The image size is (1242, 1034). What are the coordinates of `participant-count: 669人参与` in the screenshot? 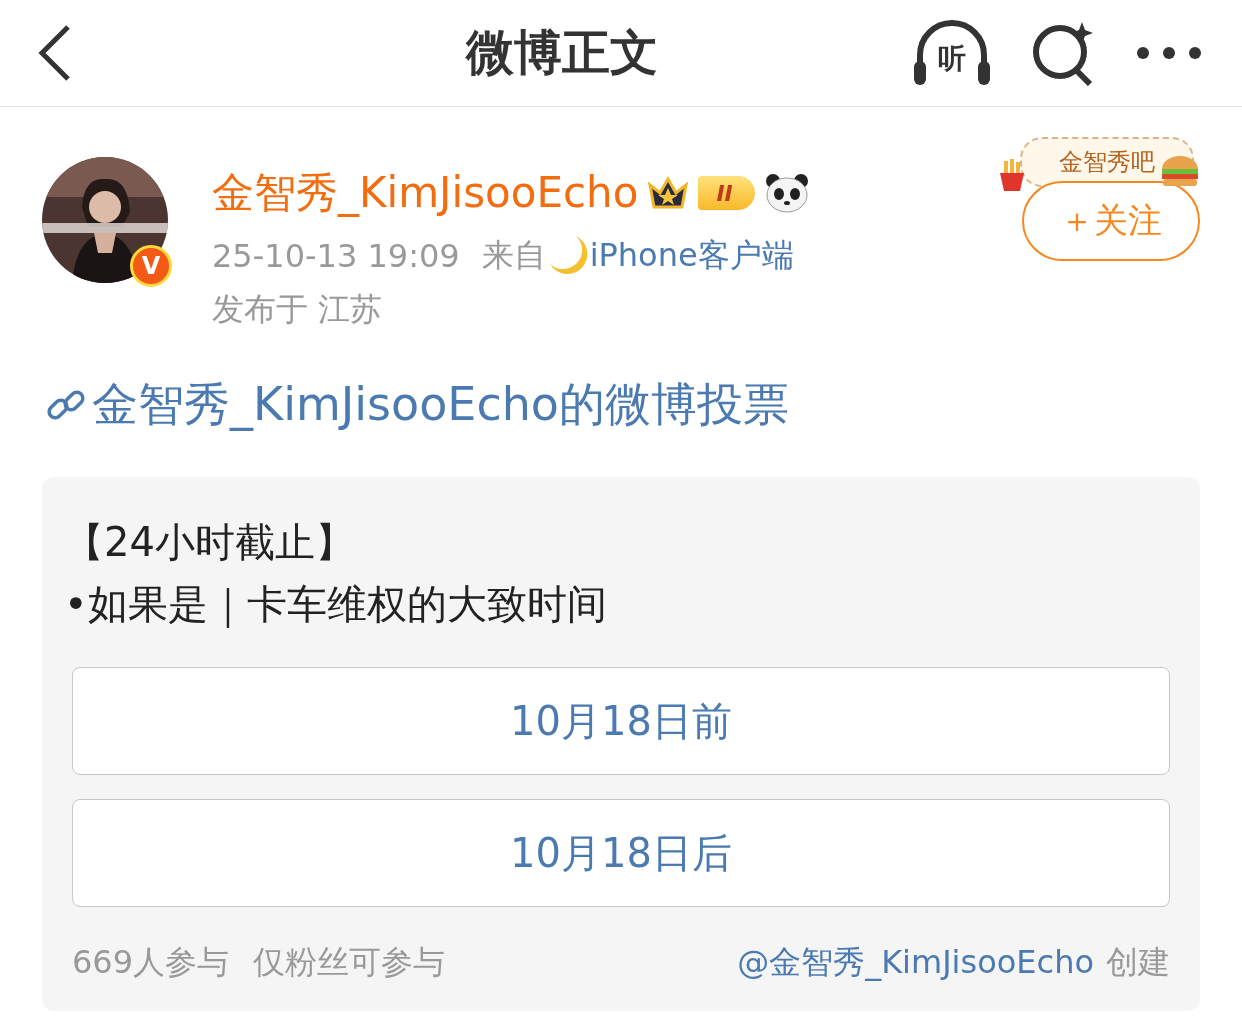 It's located at (151, 962).